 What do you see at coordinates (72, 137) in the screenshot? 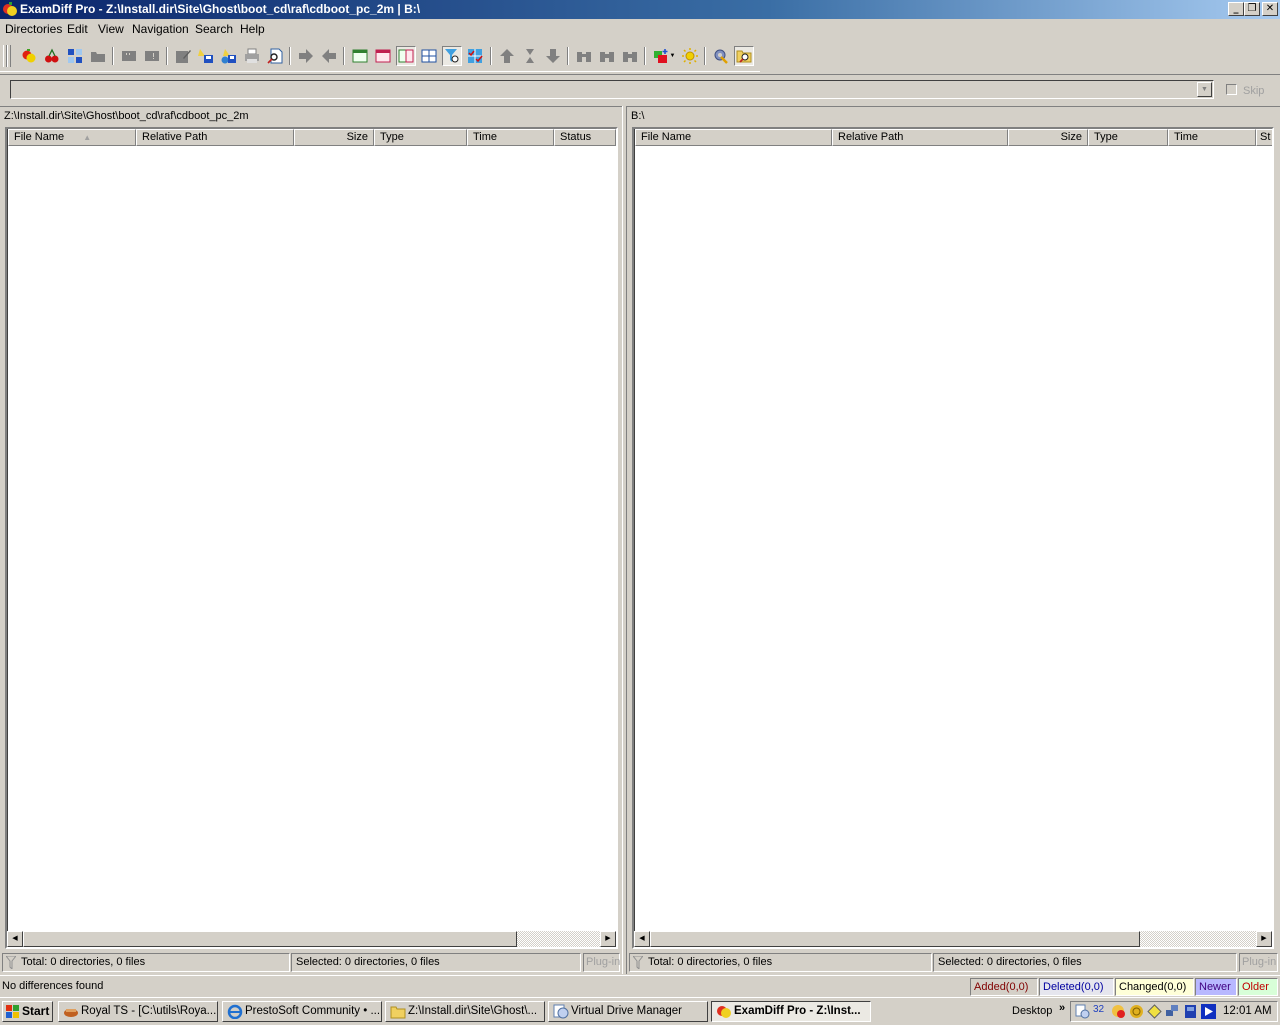
I see `left-col-file-name: File Name ▲` at bounding box center [72, 137].